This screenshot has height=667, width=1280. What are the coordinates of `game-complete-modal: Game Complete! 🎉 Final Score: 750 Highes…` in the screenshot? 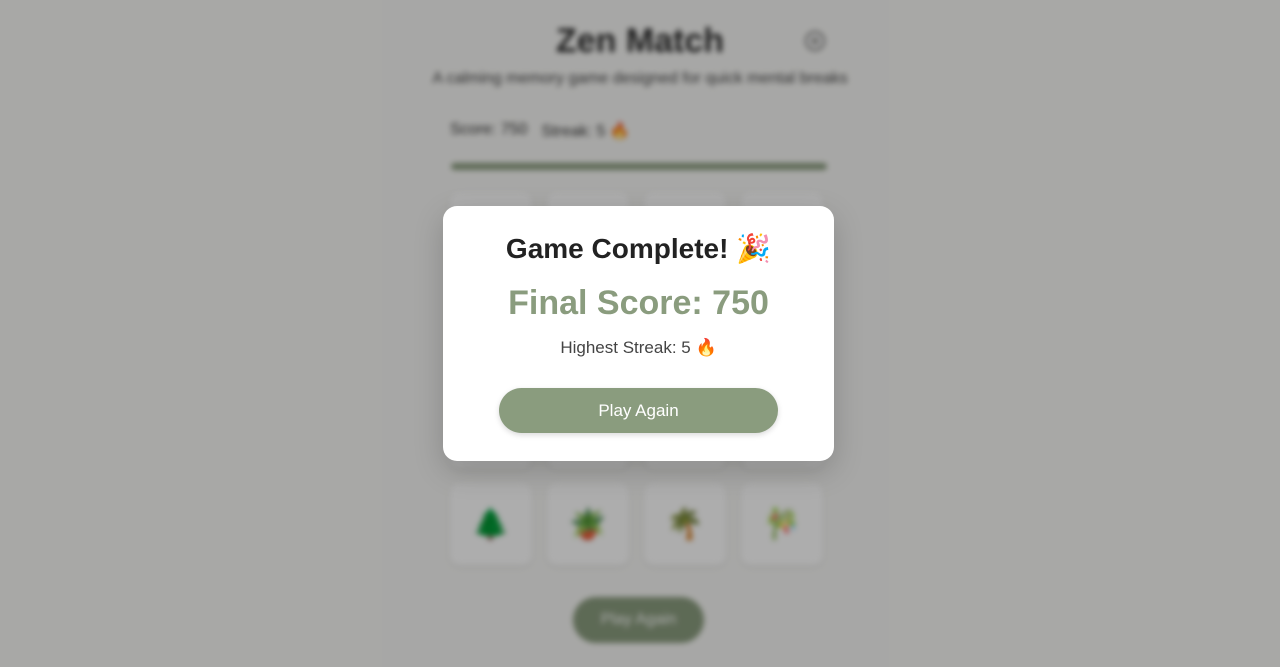 It's located at (638, 333).